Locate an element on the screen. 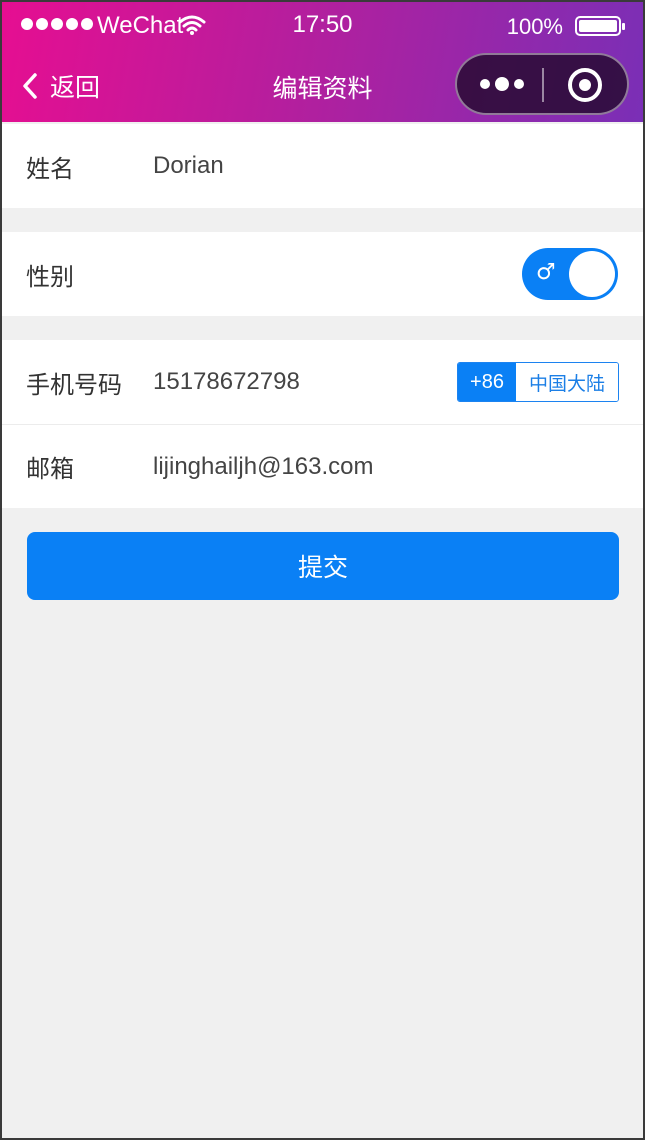  phone-input: 15178672798 is located at coordinates (298, 382).